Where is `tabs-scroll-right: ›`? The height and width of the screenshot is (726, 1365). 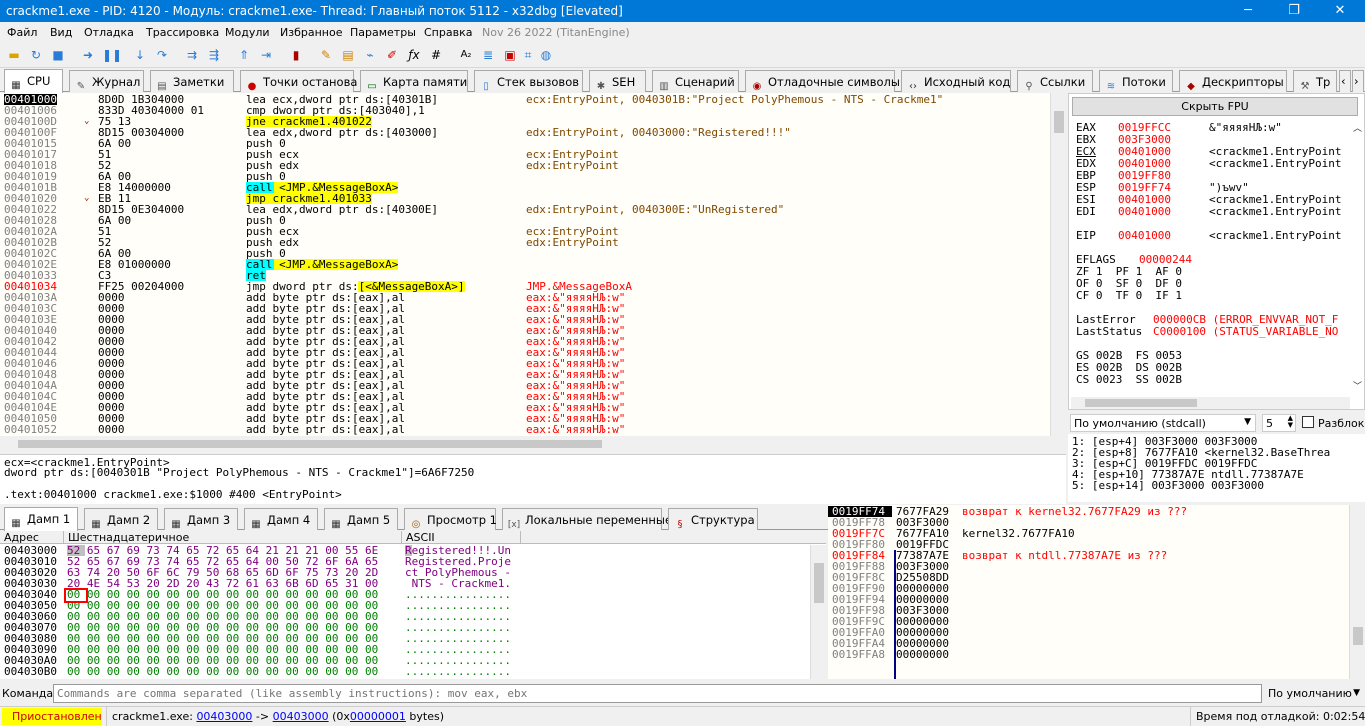
tabs-scroll-right: › is located at coordinates (1358, 81).